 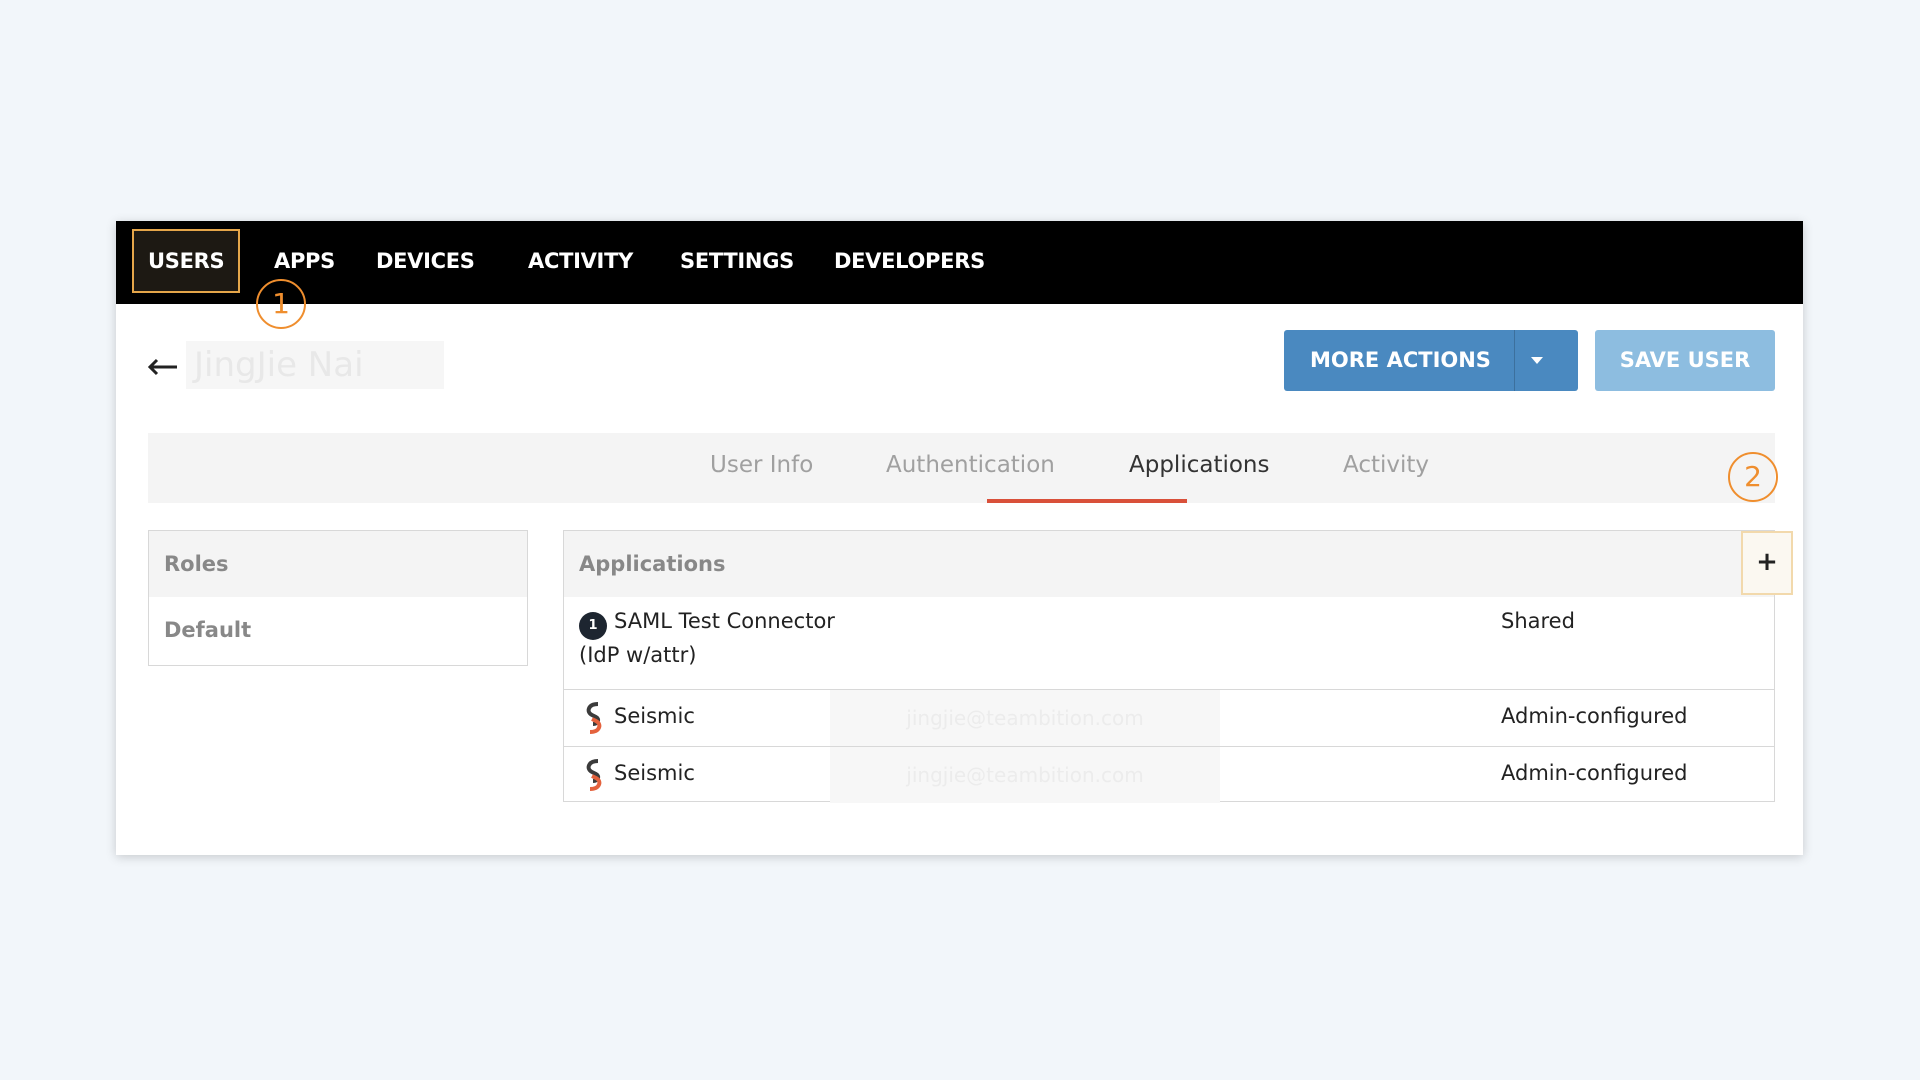 I want to click on arrow-left-icon, so click(x=162, y=367).